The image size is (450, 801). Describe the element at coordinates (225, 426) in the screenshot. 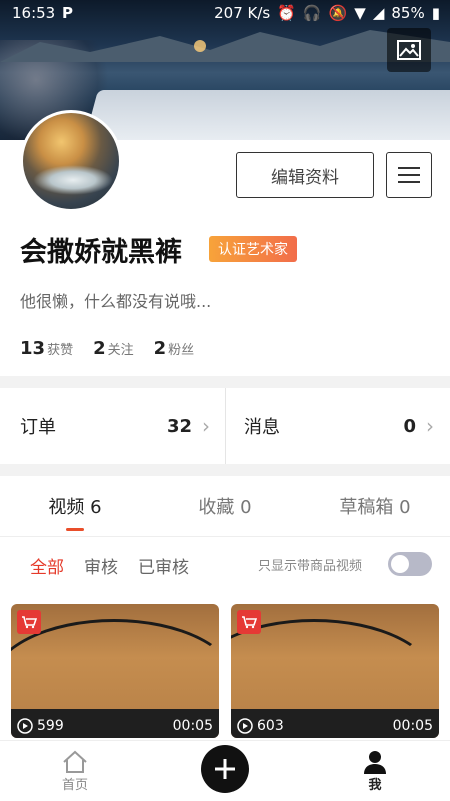

I see `cell-divider` at that location.